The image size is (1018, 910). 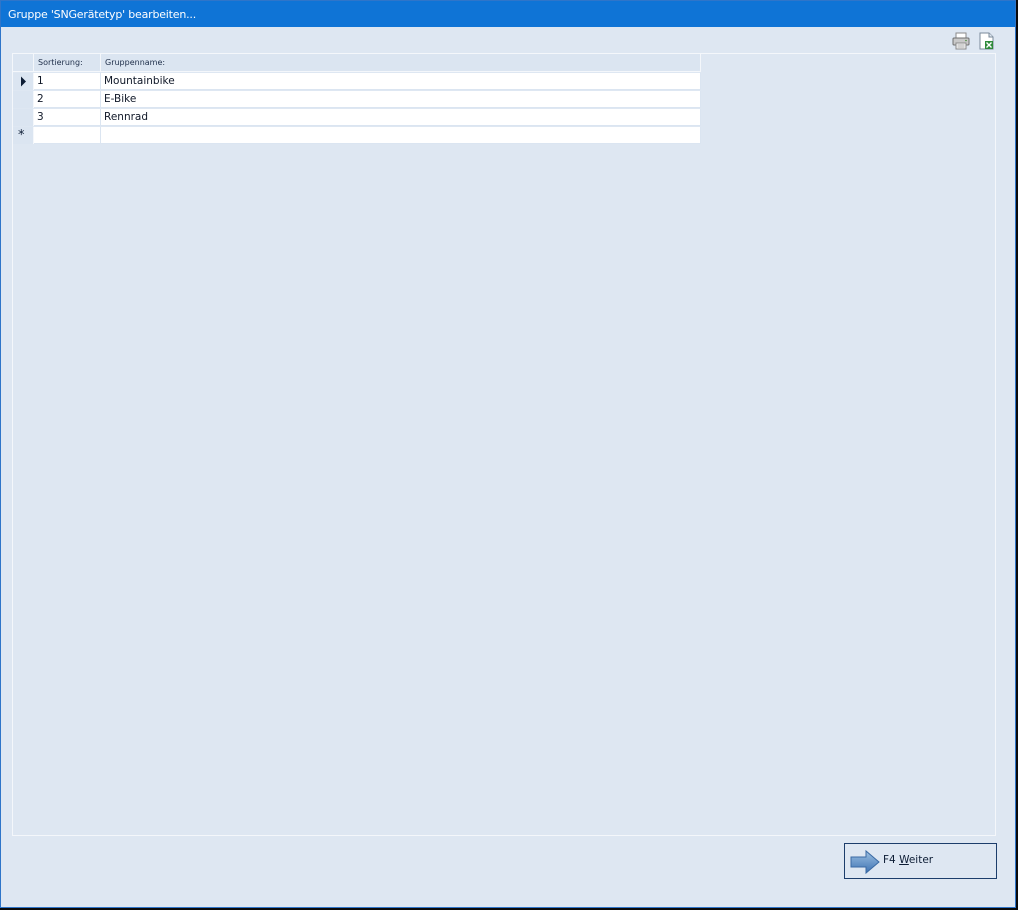 What do you see at coordinates (60, 62) in the screenshot?
I see `column-header-label: Sortierung:` at bounding box center [60, 62].